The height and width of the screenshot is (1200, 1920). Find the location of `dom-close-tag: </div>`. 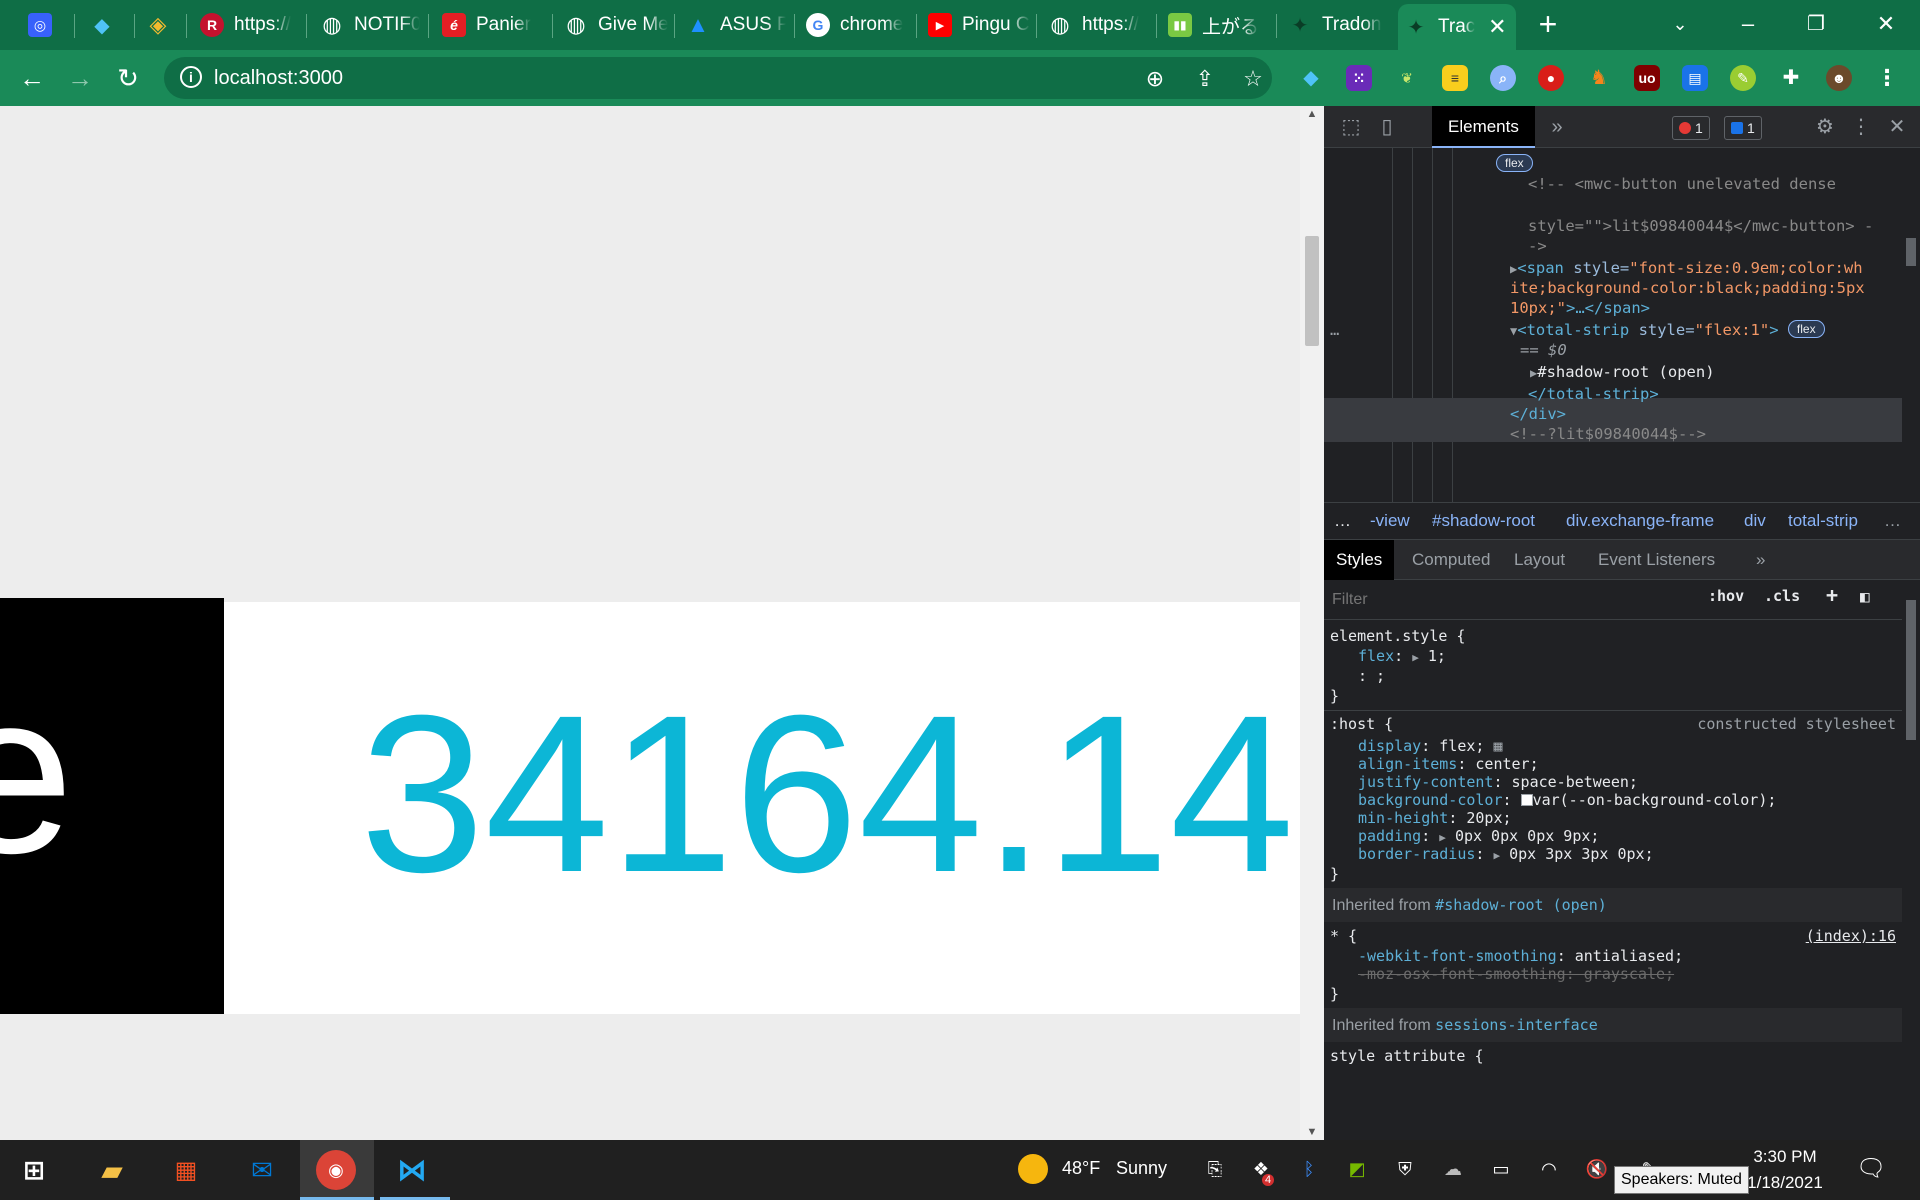

dom-close-tag: </div> is located at coordinates (1538, 414).